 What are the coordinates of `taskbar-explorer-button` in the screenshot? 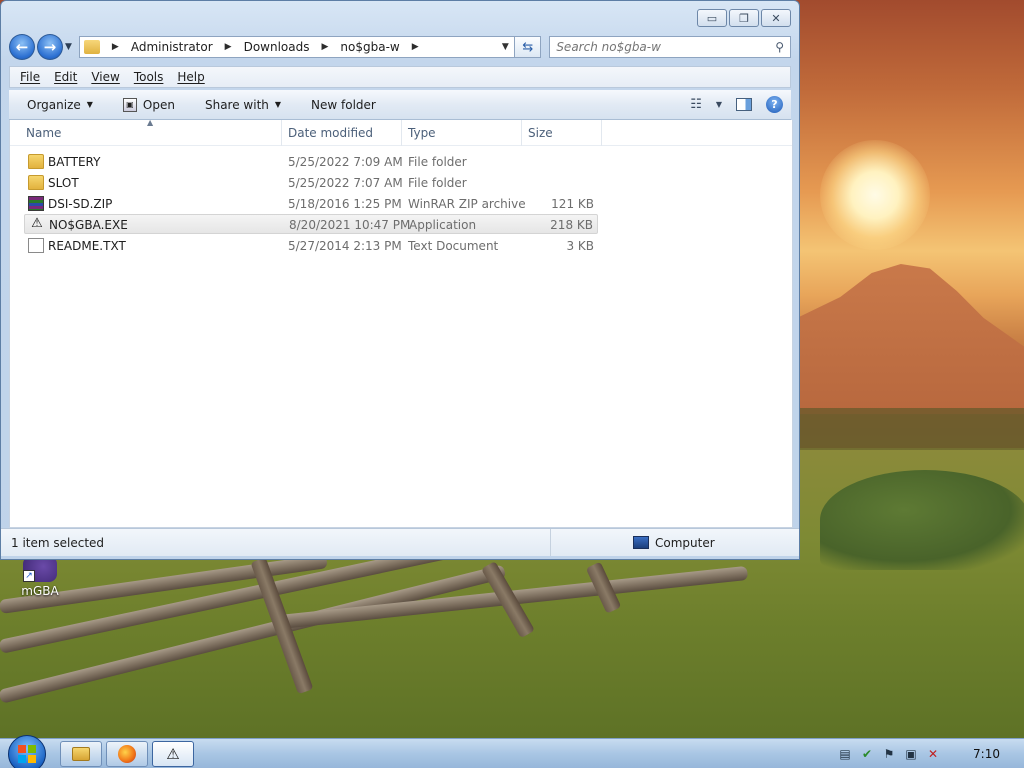 It's located at (81, 754).